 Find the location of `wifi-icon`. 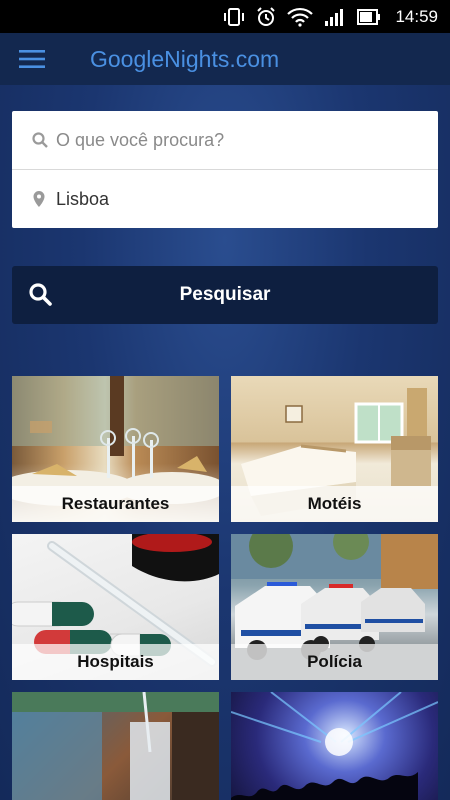

wifi-icon is located at coordinates (300, 17).